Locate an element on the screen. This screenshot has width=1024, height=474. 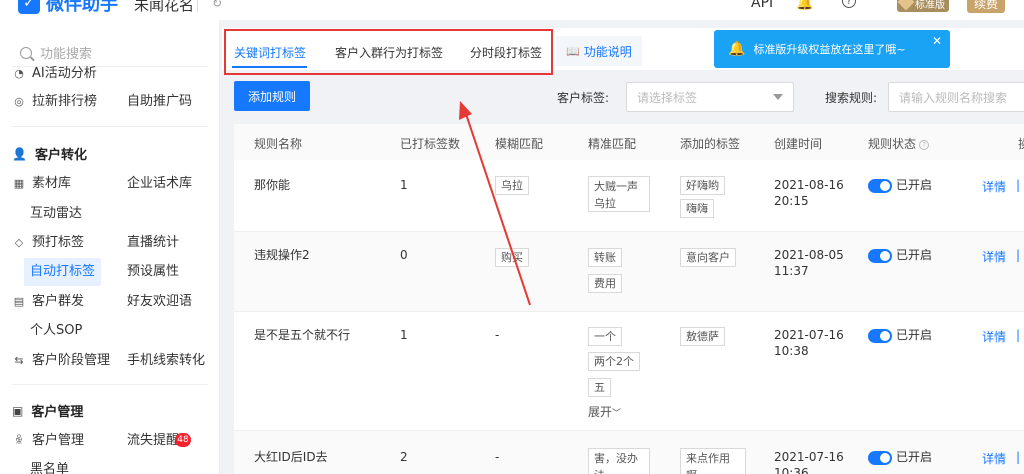
added-tag: 来点作用啊 is located at coordinates (713, 461).